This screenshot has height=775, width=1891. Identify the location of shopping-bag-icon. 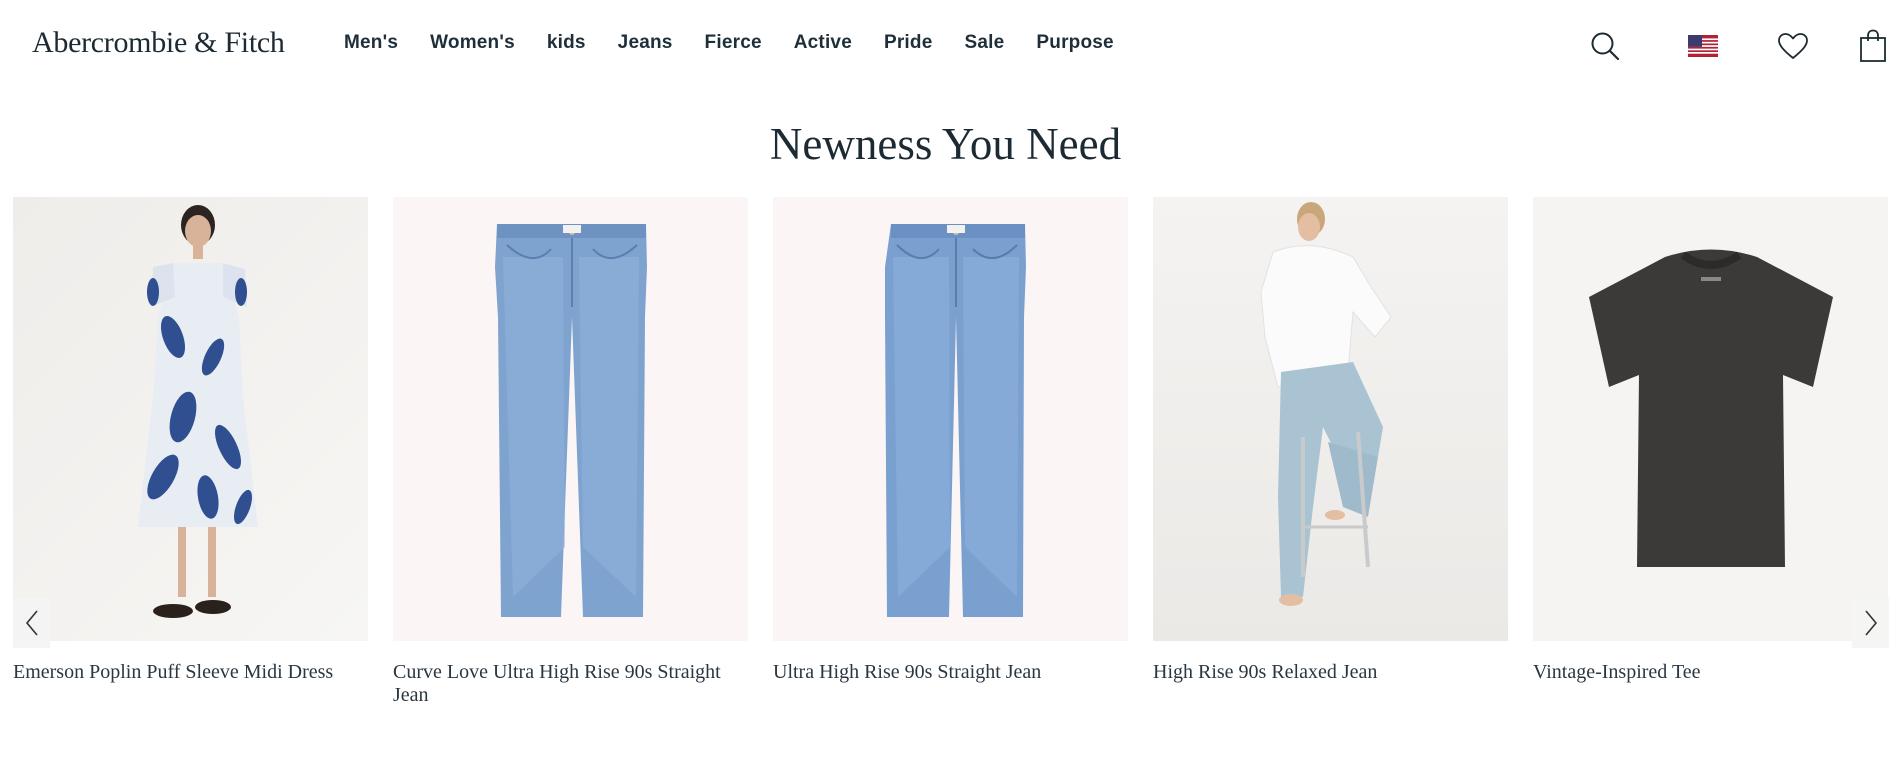
(1872, 46).